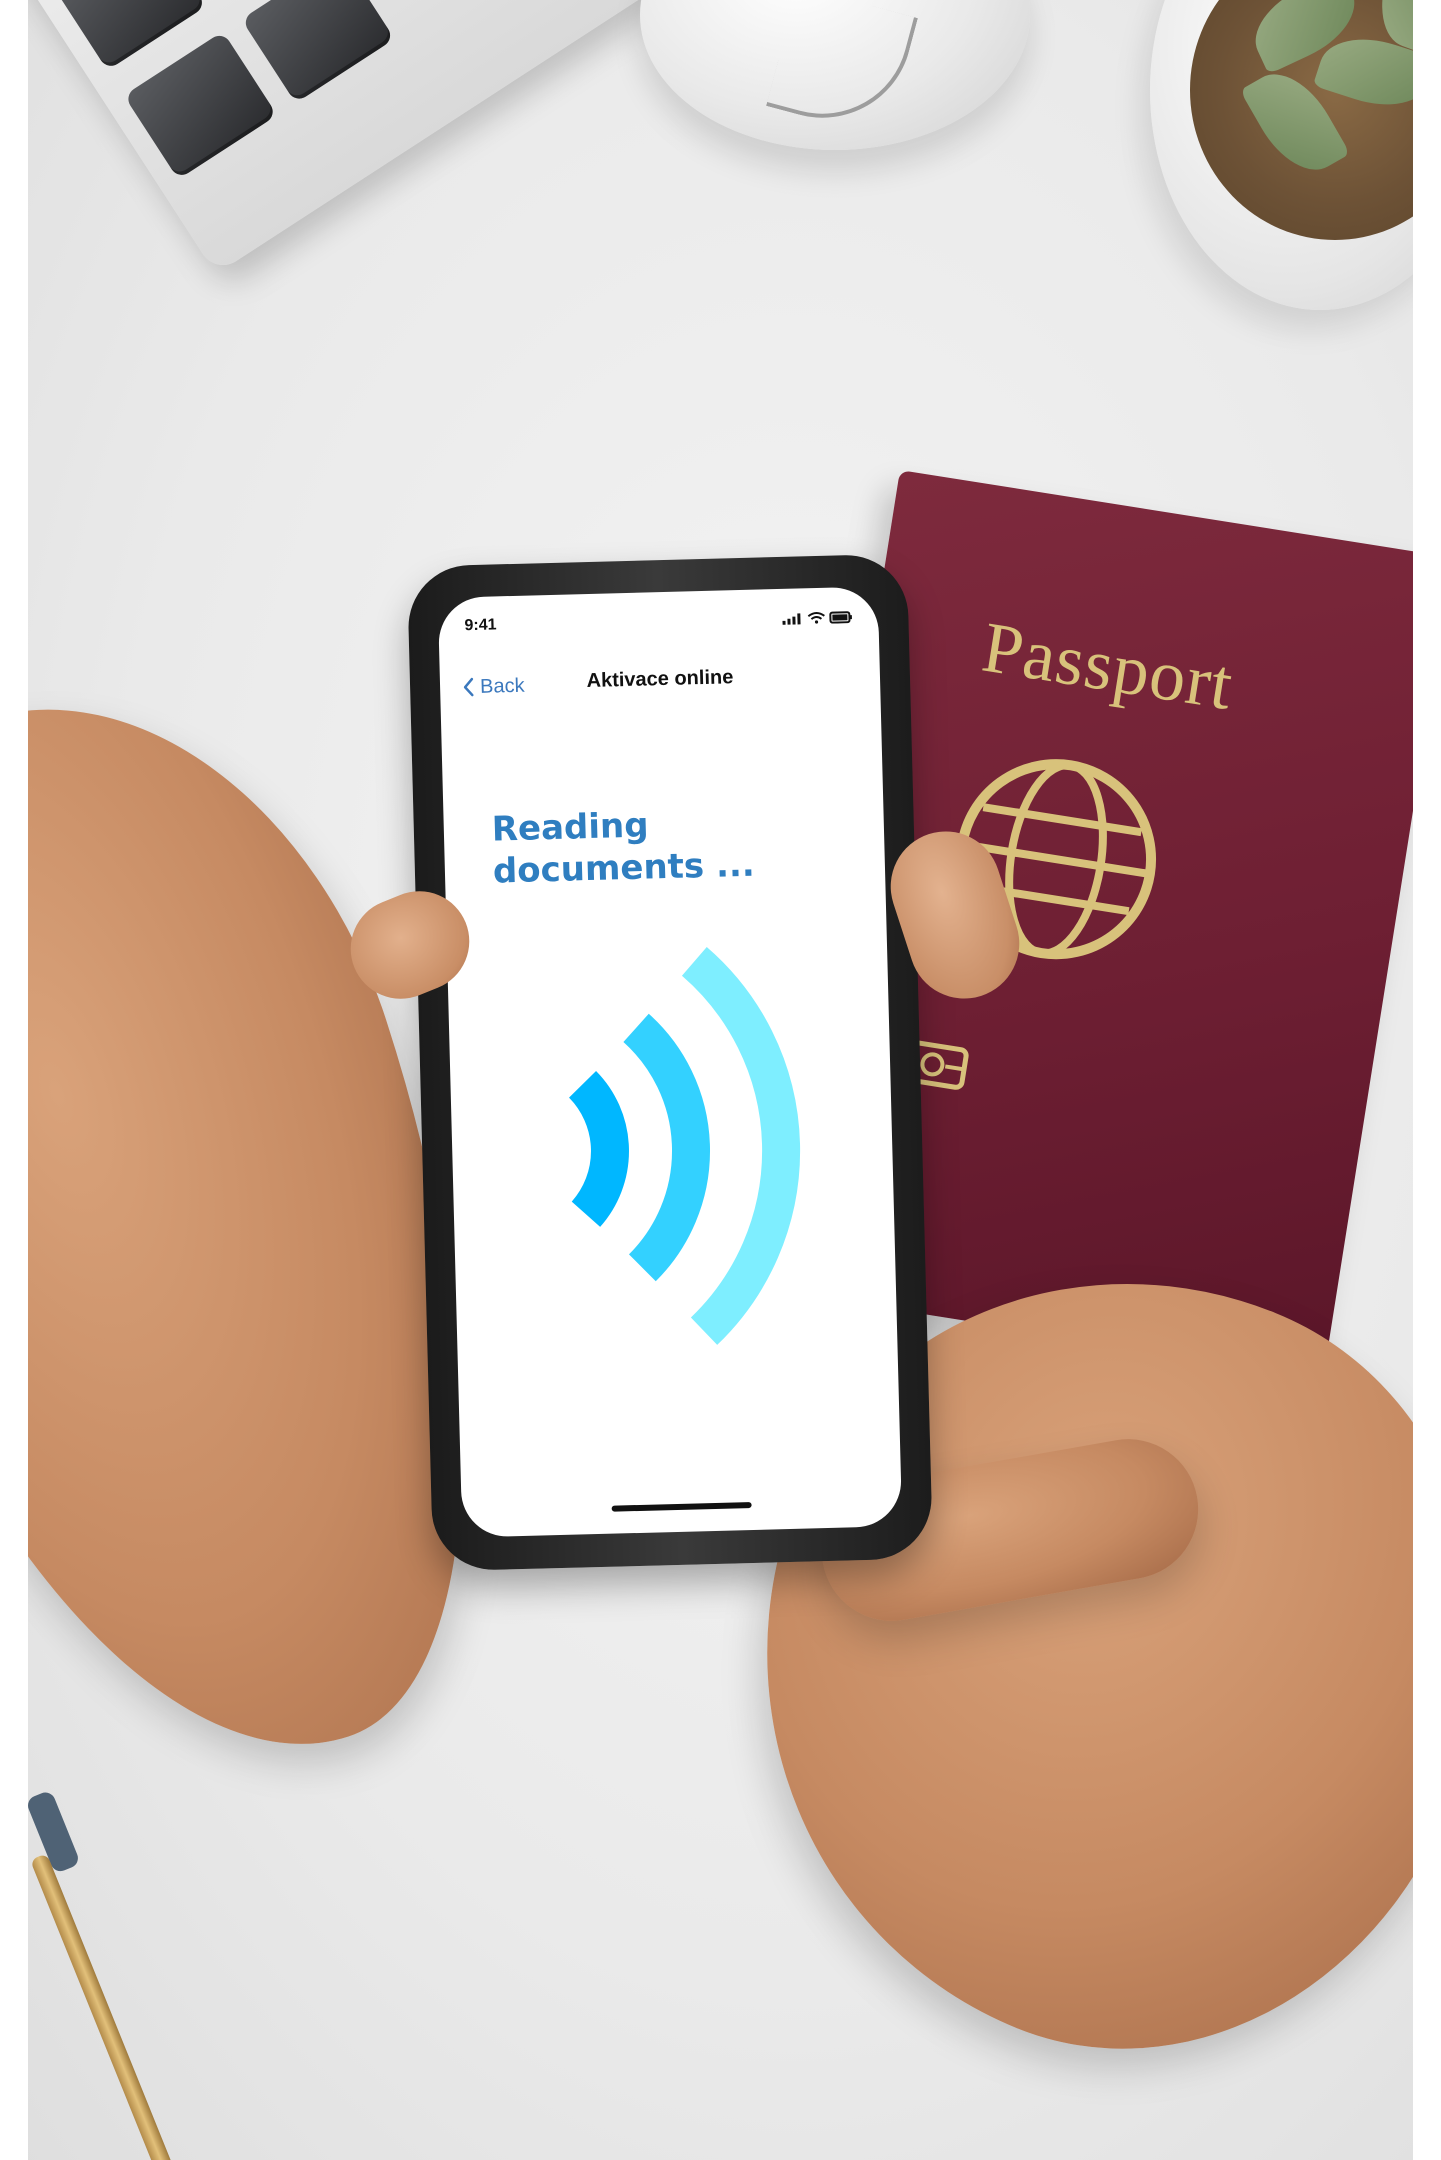 This screenshot has height=2160, width=1441. I want to click on right-edge-strip, so click(1427, 1080).